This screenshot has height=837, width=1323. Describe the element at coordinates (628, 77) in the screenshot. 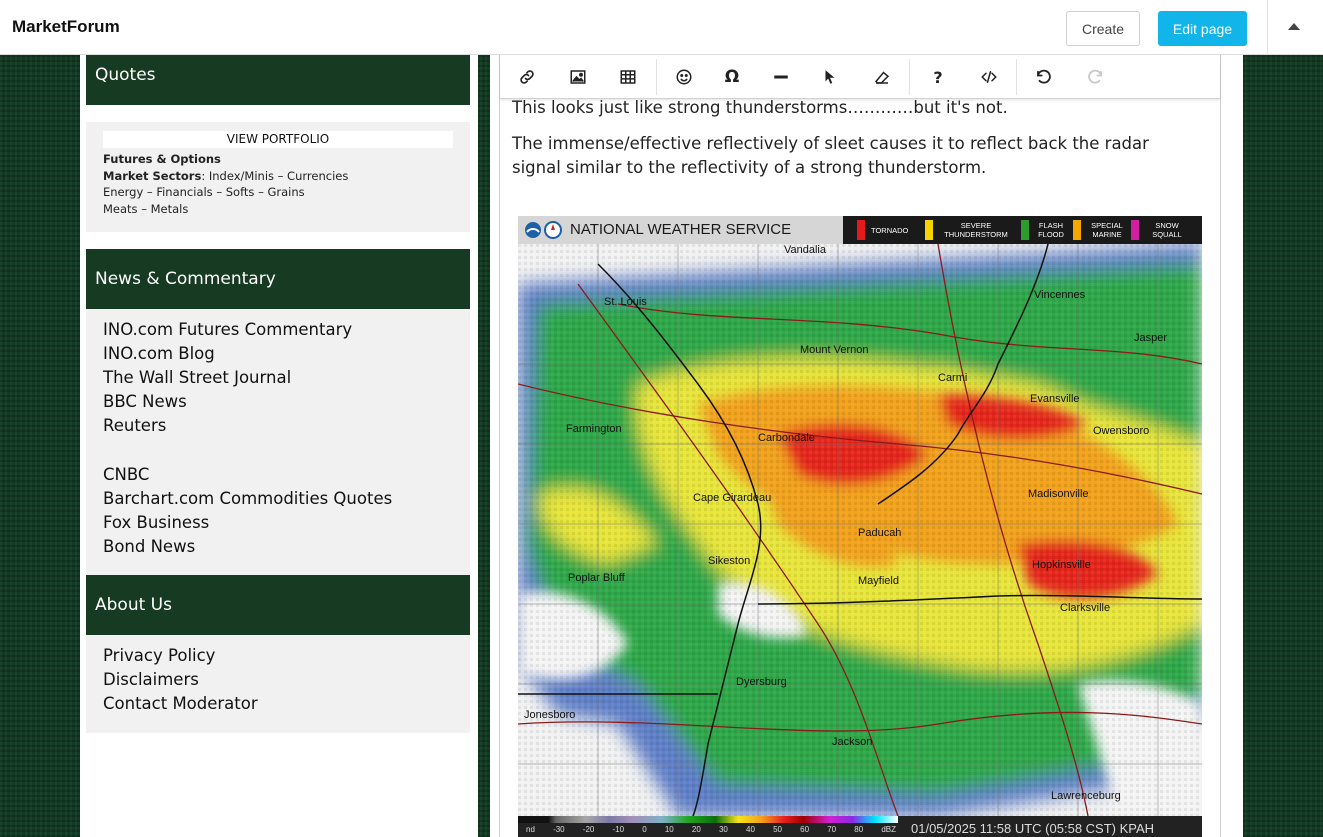

I see `table-icon` at that location.